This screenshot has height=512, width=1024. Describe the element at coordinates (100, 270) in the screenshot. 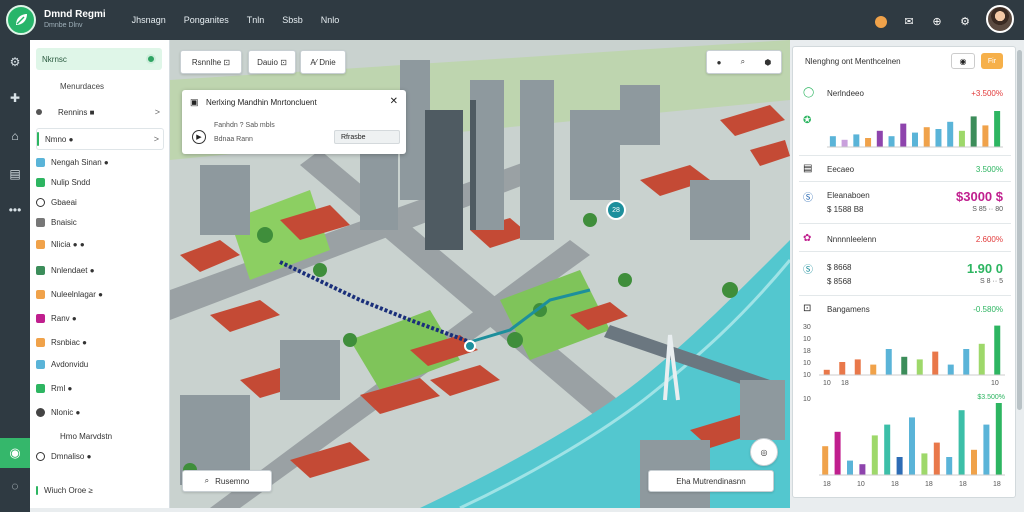

I see `sidebar-item-8: Nnlendaet ●` at that location.